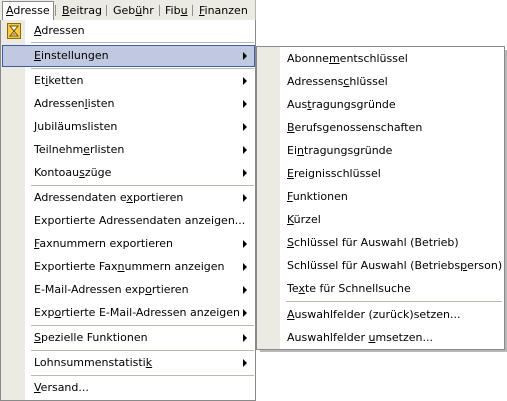 This screenshot has width=507, height=401. I want to click on menu-item-jubilaeumslisten: Jubiläumslisten, so click(128, 127).